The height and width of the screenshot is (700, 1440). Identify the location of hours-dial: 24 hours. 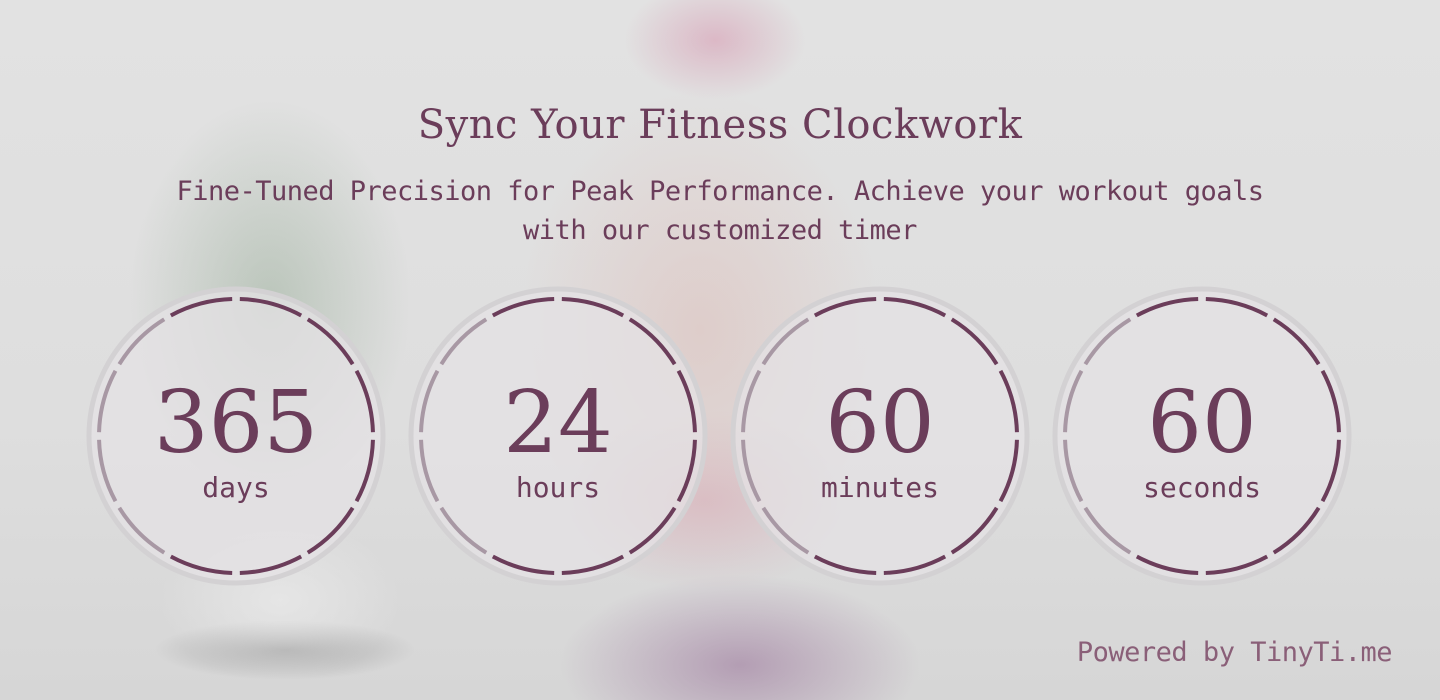
(558, 436).